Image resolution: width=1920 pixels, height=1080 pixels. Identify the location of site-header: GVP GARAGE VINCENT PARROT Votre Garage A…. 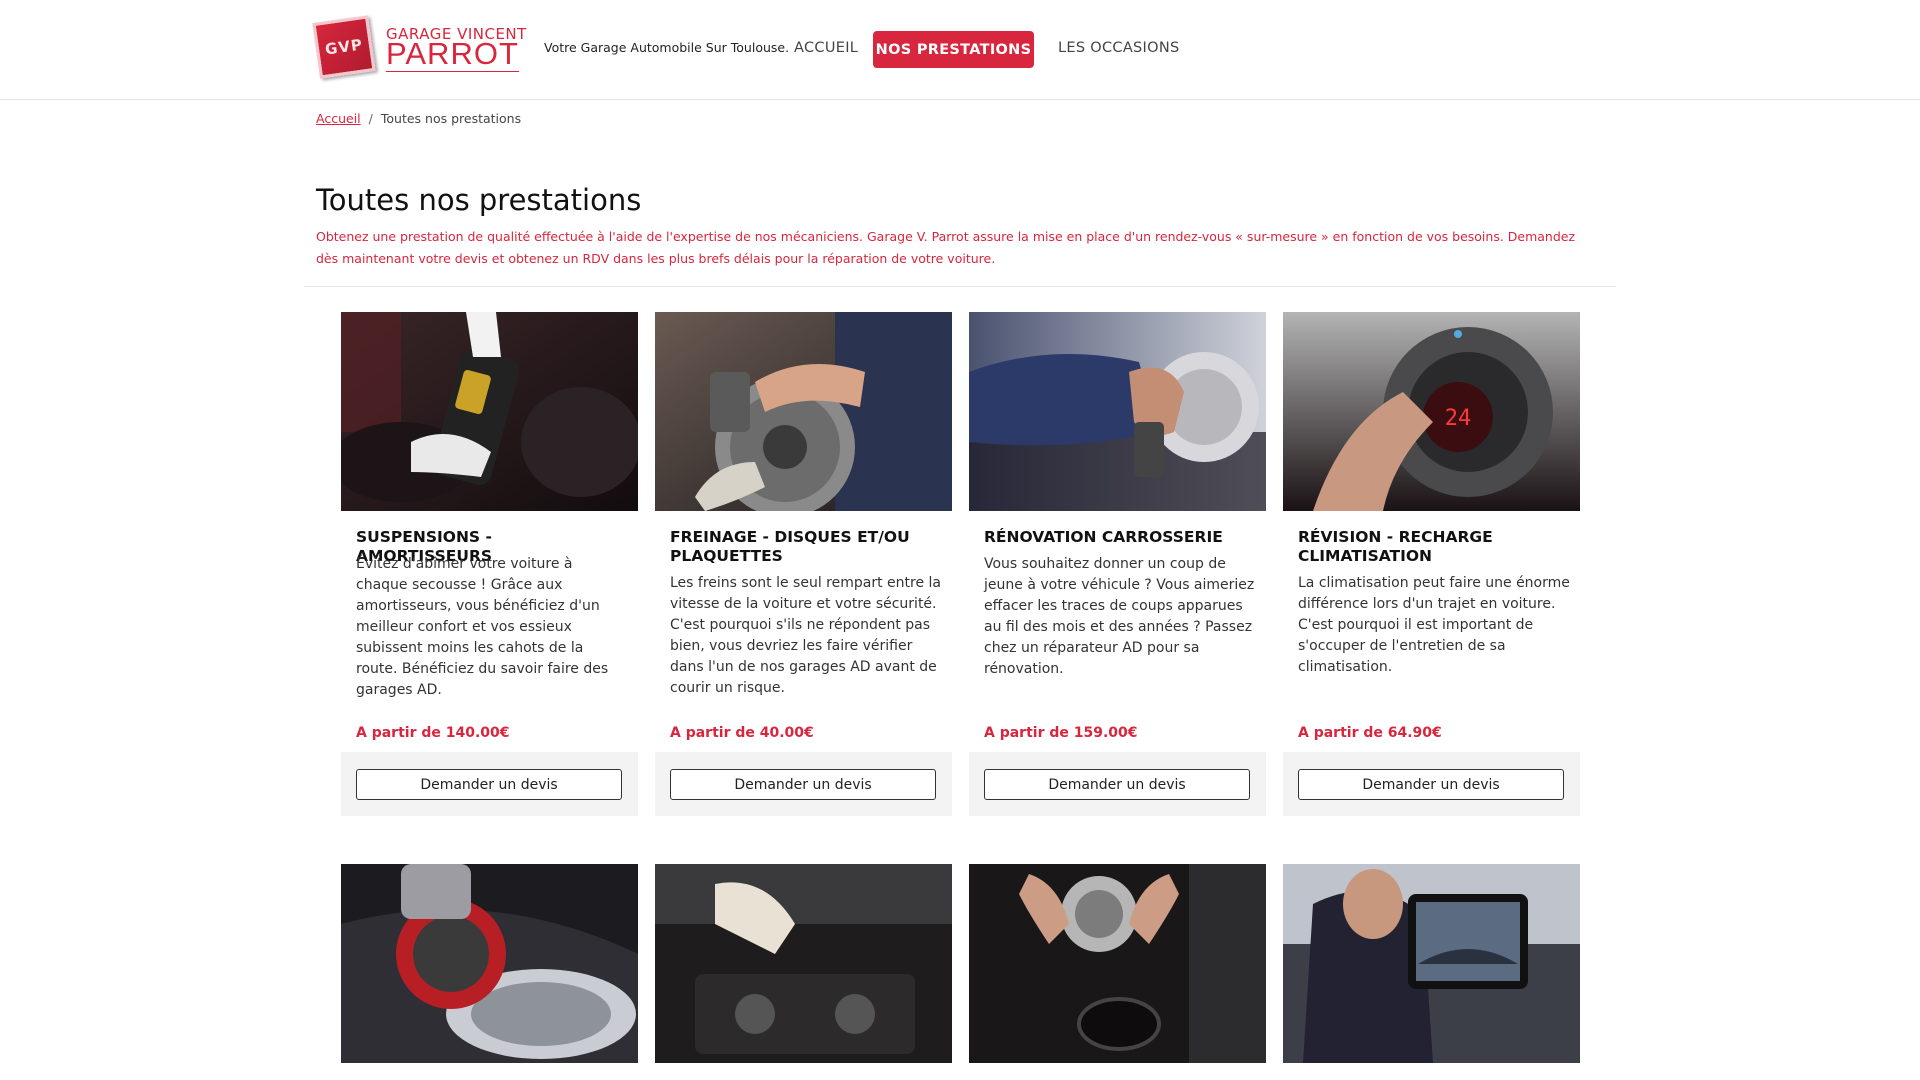
(960, 50).